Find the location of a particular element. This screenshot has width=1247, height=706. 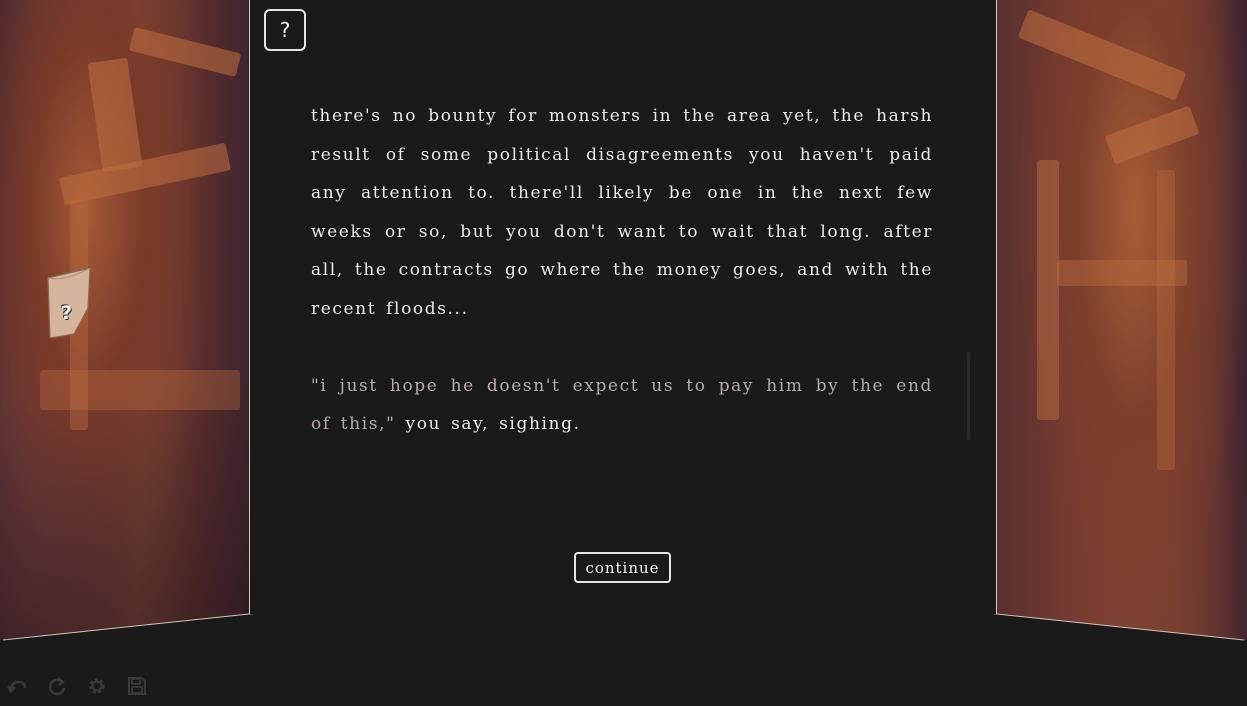

journal-note-icon: ? is located at coordinates (69, 303).